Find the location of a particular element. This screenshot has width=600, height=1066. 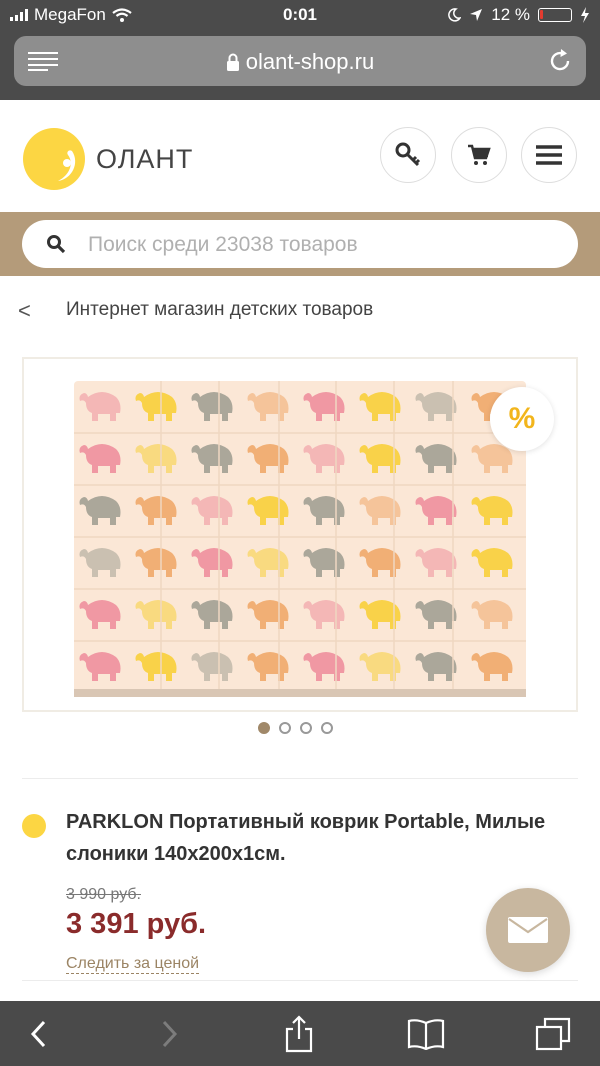

menu-icon is located at coordinates (549, 155).